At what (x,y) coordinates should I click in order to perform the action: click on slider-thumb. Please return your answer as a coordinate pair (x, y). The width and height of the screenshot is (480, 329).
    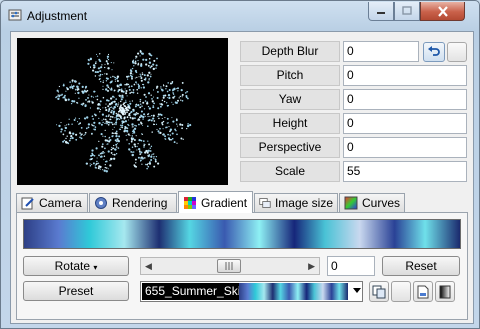
    Looking at the image, I should click on (229, 266).